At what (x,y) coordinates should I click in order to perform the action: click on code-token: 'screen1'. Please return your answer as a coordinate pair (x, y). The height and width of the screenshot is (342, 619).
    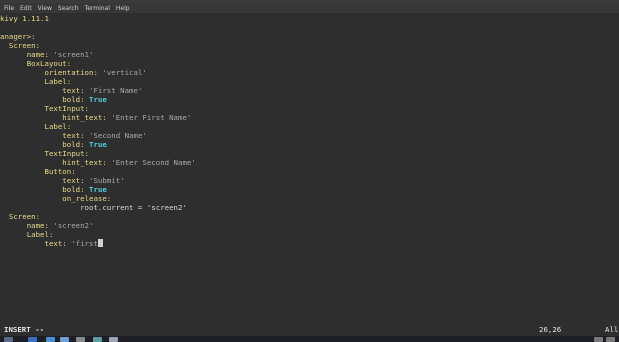
    Looking at the image, I should click on (73, 54).